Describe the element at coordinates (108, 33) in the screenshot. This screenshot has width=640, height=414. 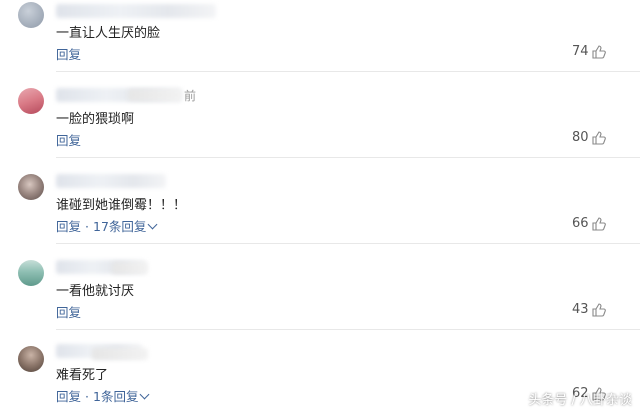
I see `comment-text: 一直让人生厌的脸` at that location.